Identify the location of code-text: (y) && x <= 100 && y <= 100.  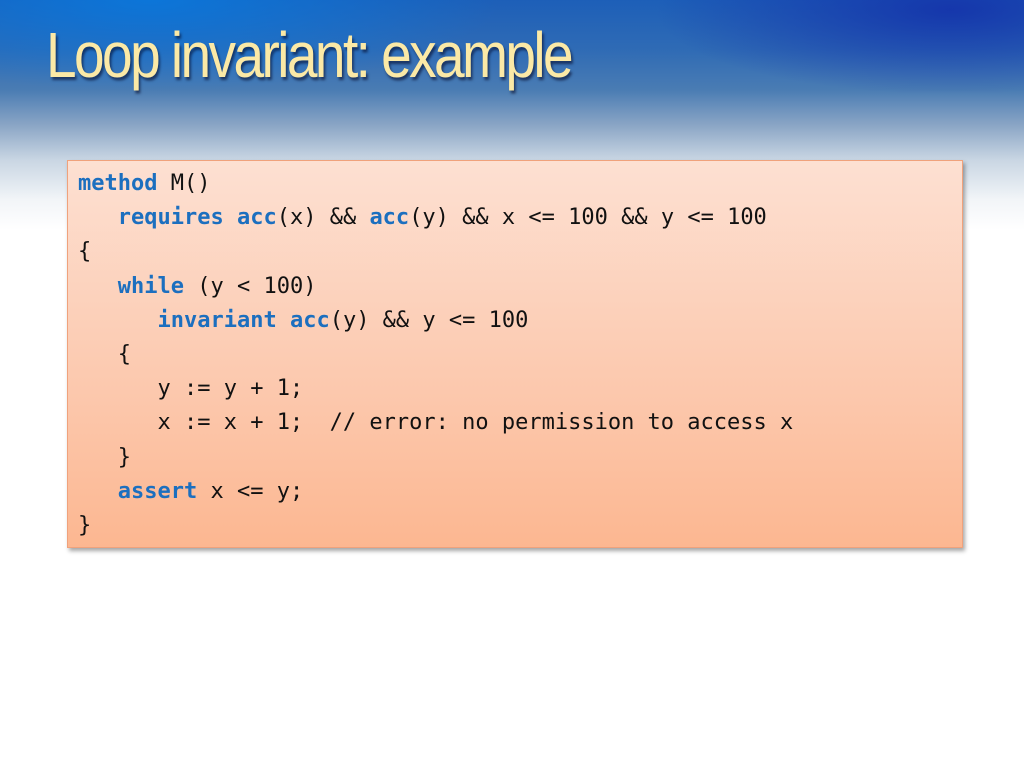
(588, 218).